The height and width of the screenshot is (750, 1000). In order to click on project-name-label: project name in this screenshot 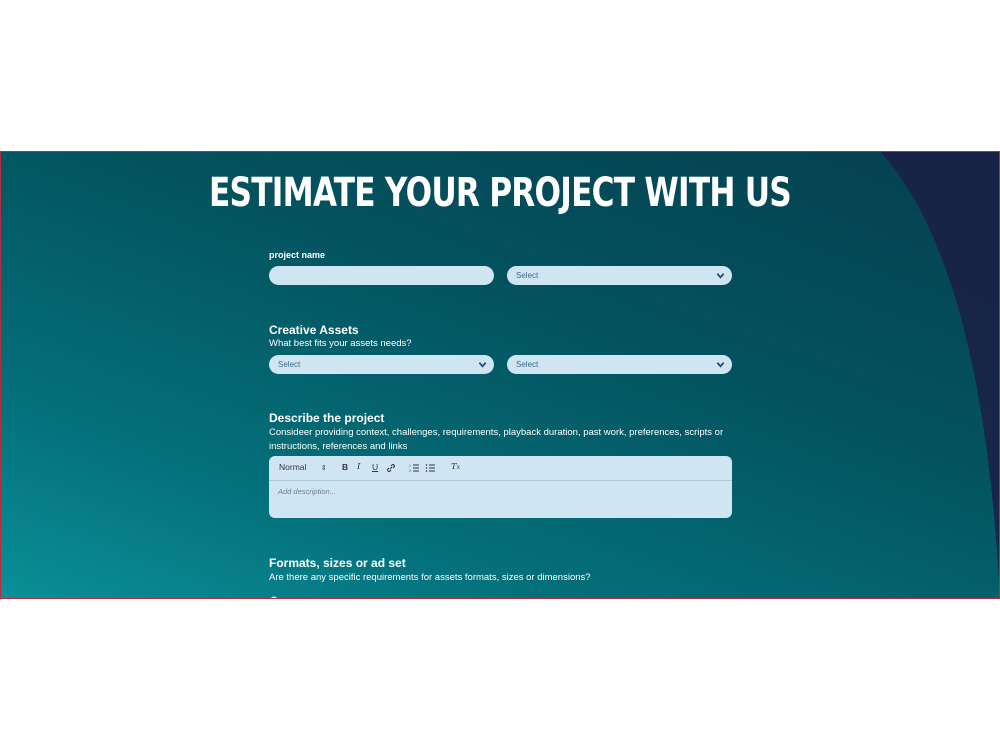, I will do `click(297, 255)`.